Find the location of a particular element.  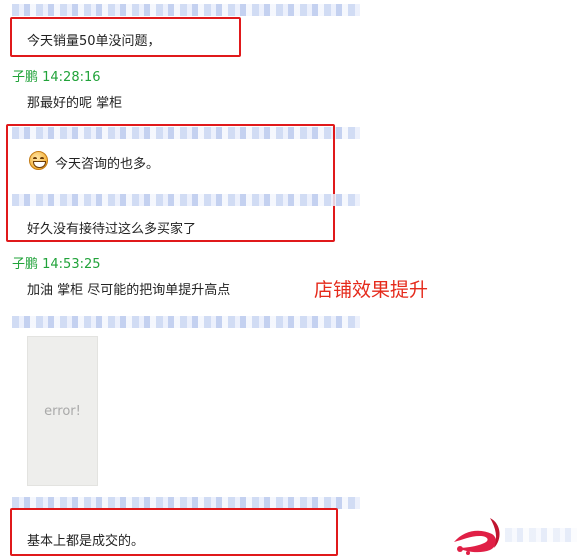

message-text: 今天咨询的也多。 is located at coordinates (107, 164).